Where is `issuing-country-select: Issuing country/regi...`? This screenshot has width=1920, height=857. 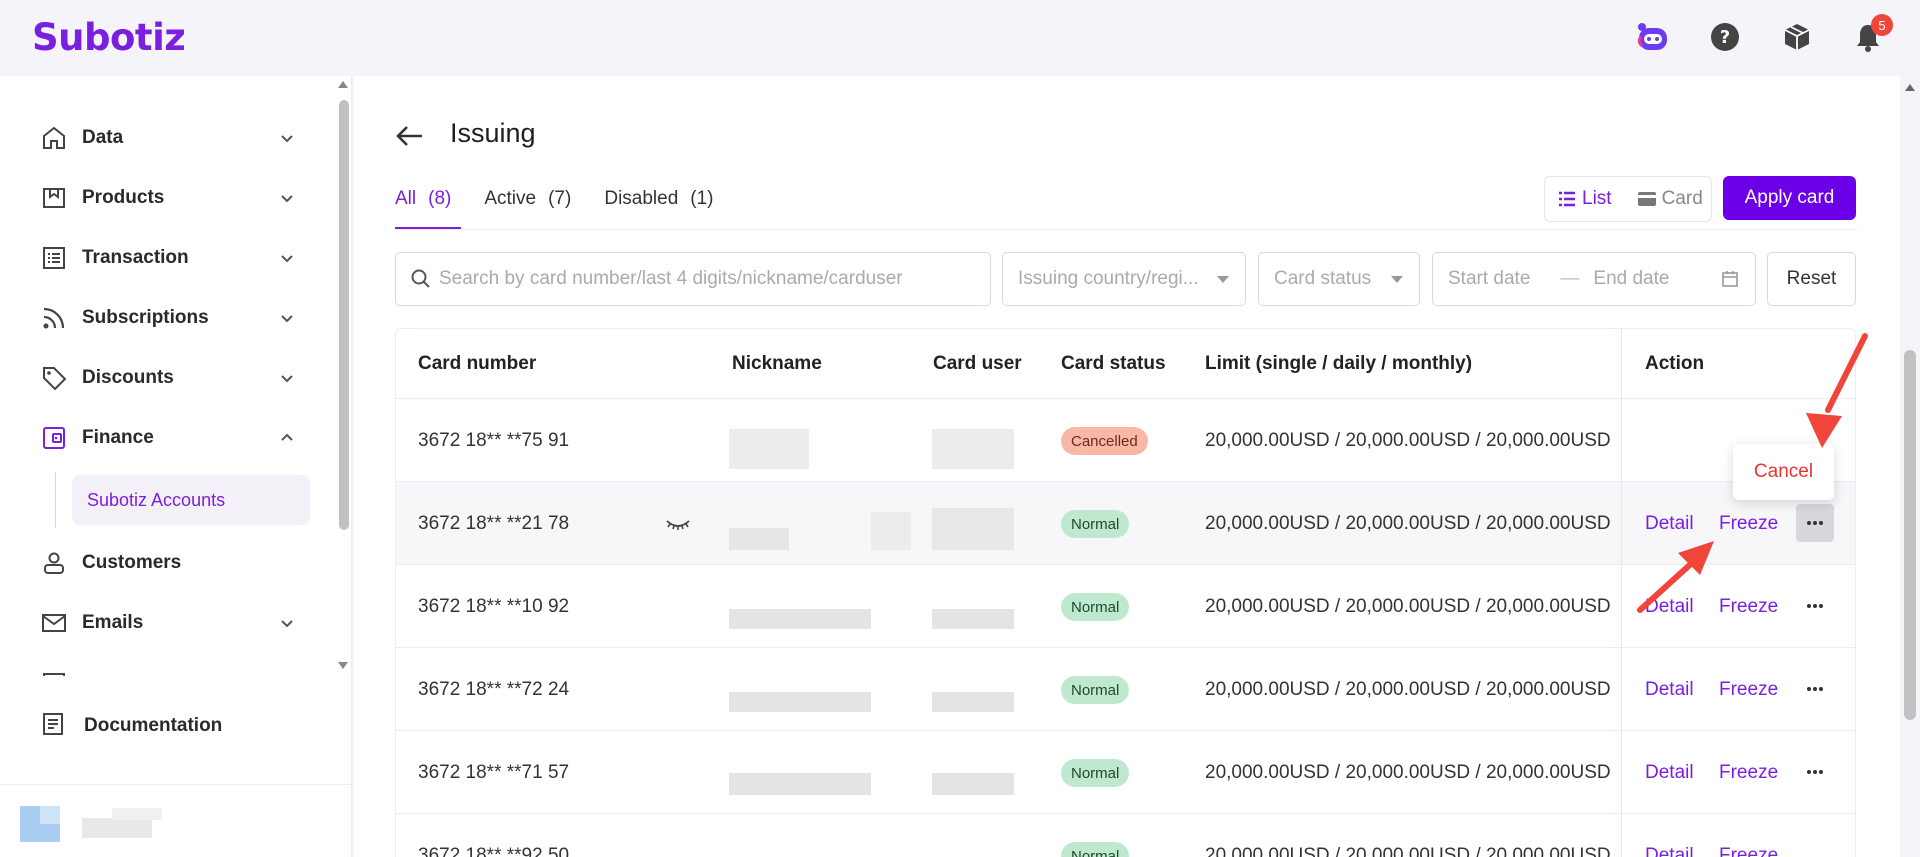 issuing-country-select: Issuing country/regi... is located at coordinates (1124, 279).